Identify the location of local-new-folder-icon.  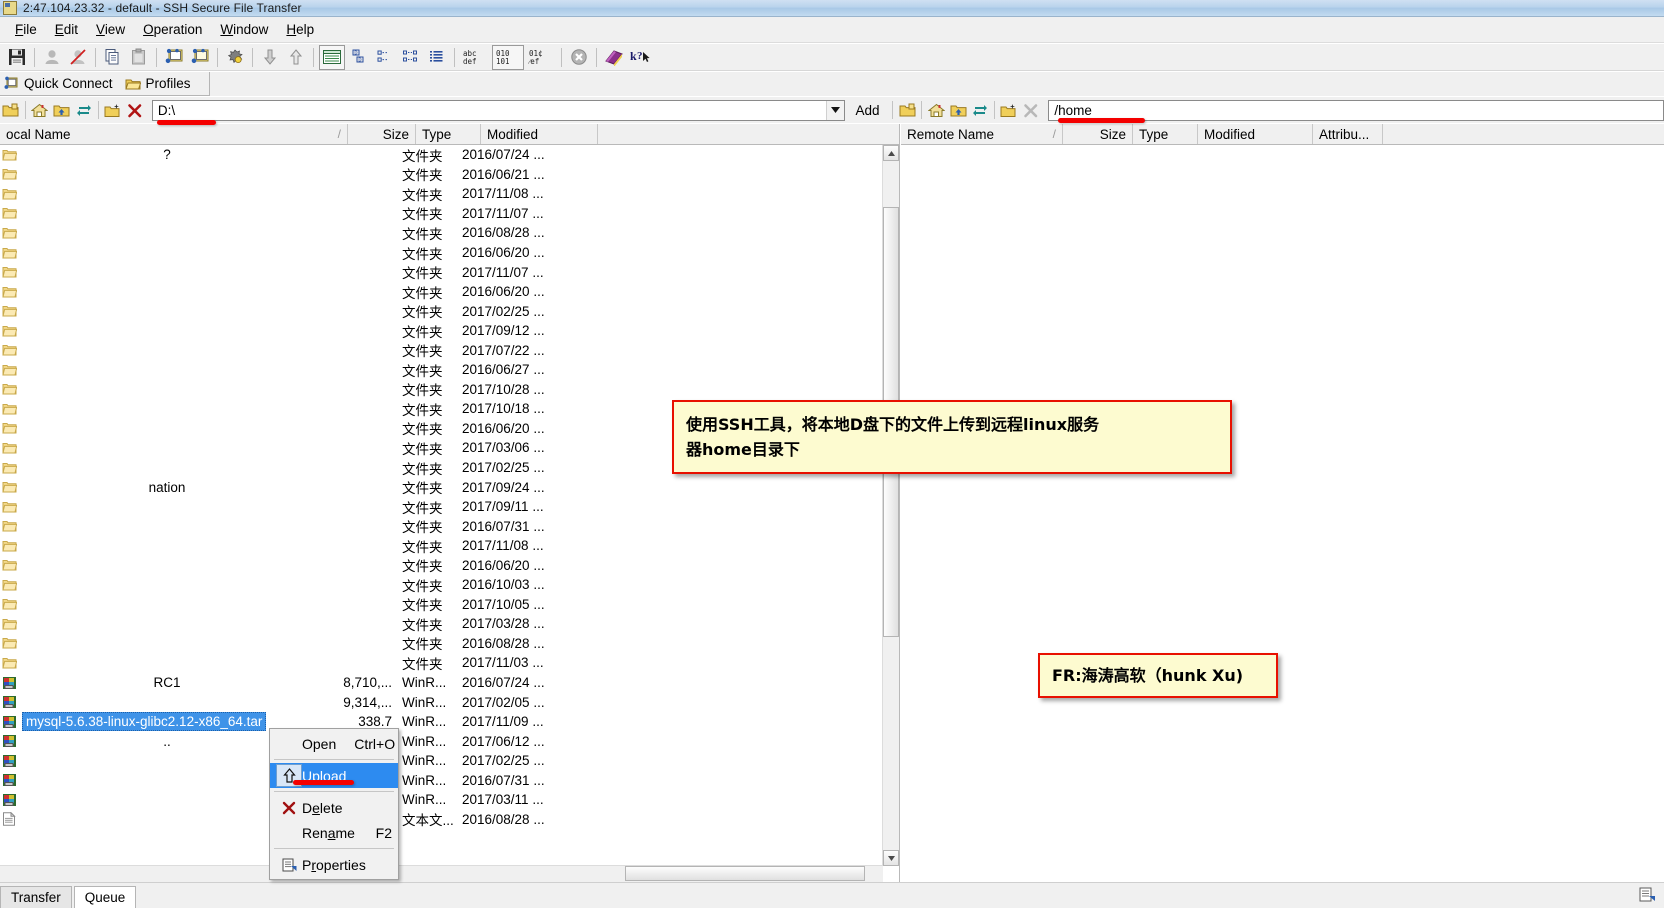
(113, 110).